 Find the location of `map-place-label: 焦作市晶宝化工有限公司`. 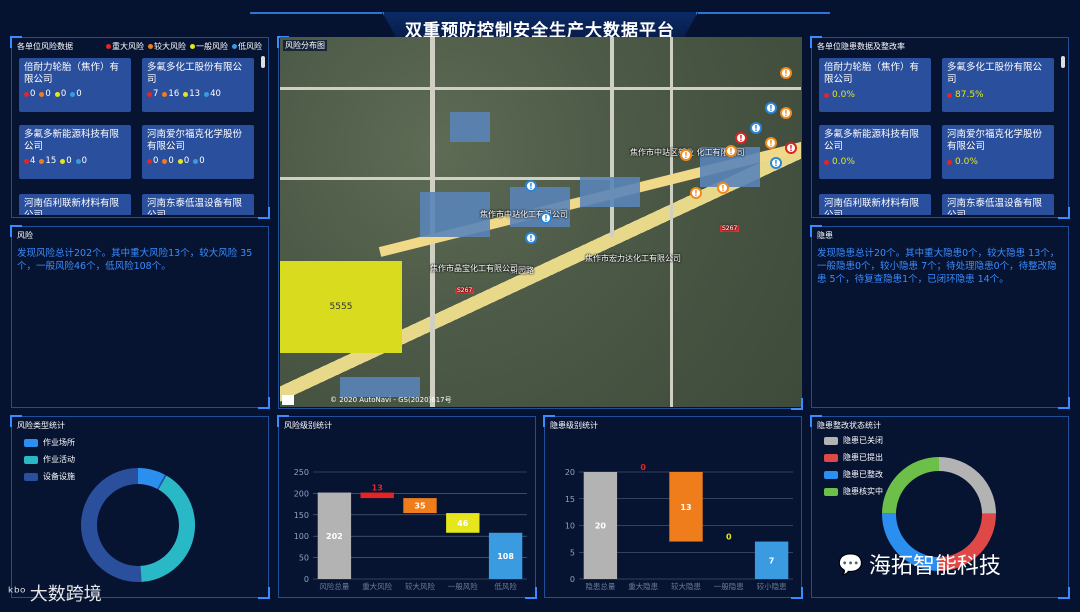

map-place-label: 焦作市晶宝化工有限公司 is located at coordinates (474, 268).